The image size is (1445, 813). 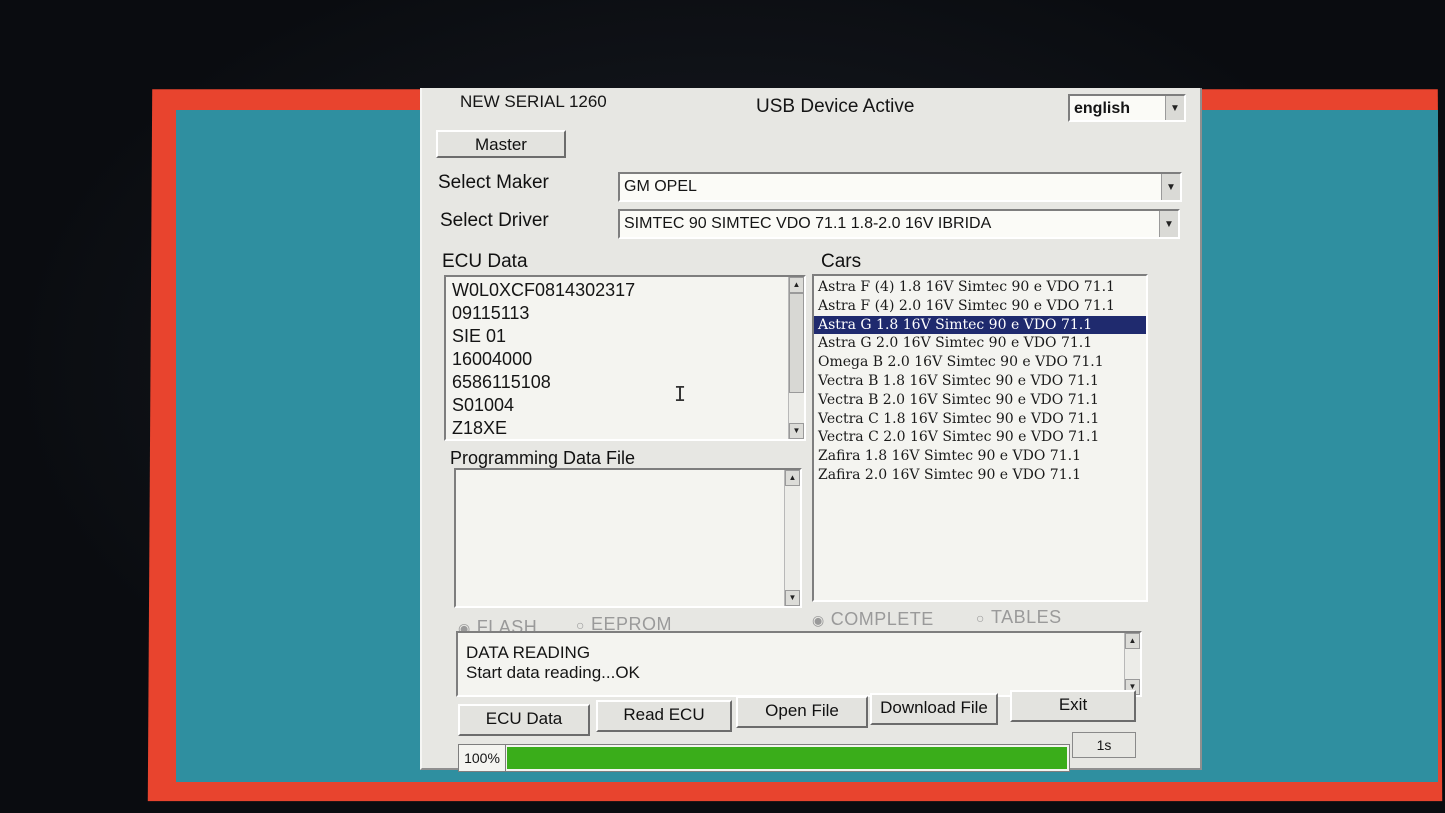 What do you see at coordinates (1104, 745) in the screenshot?
I see `elapsed-time: 1s` at bounding box center [1104, 745].